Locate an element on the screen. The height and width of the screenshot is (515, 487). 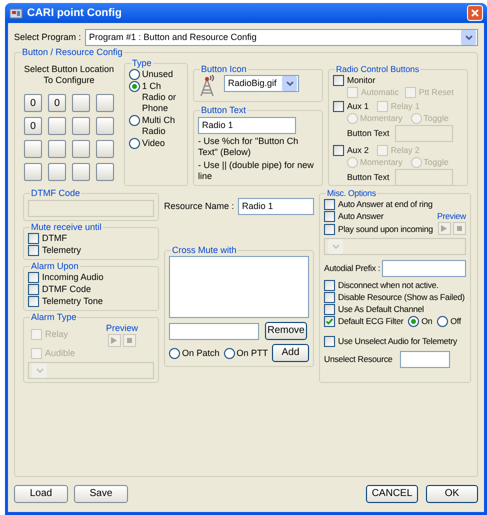
group-title: Button / Resource Config is located at coordinates (72, 52).